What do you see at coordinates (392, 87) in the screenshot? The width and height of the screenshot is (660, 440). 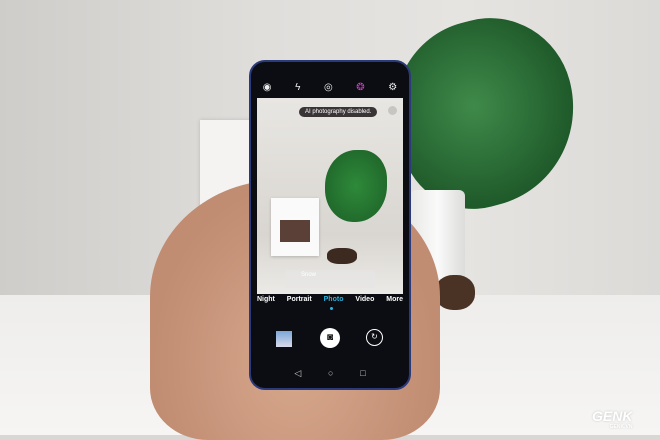 I see `gear-icon: ⚙` at bounding box center [392, 87].